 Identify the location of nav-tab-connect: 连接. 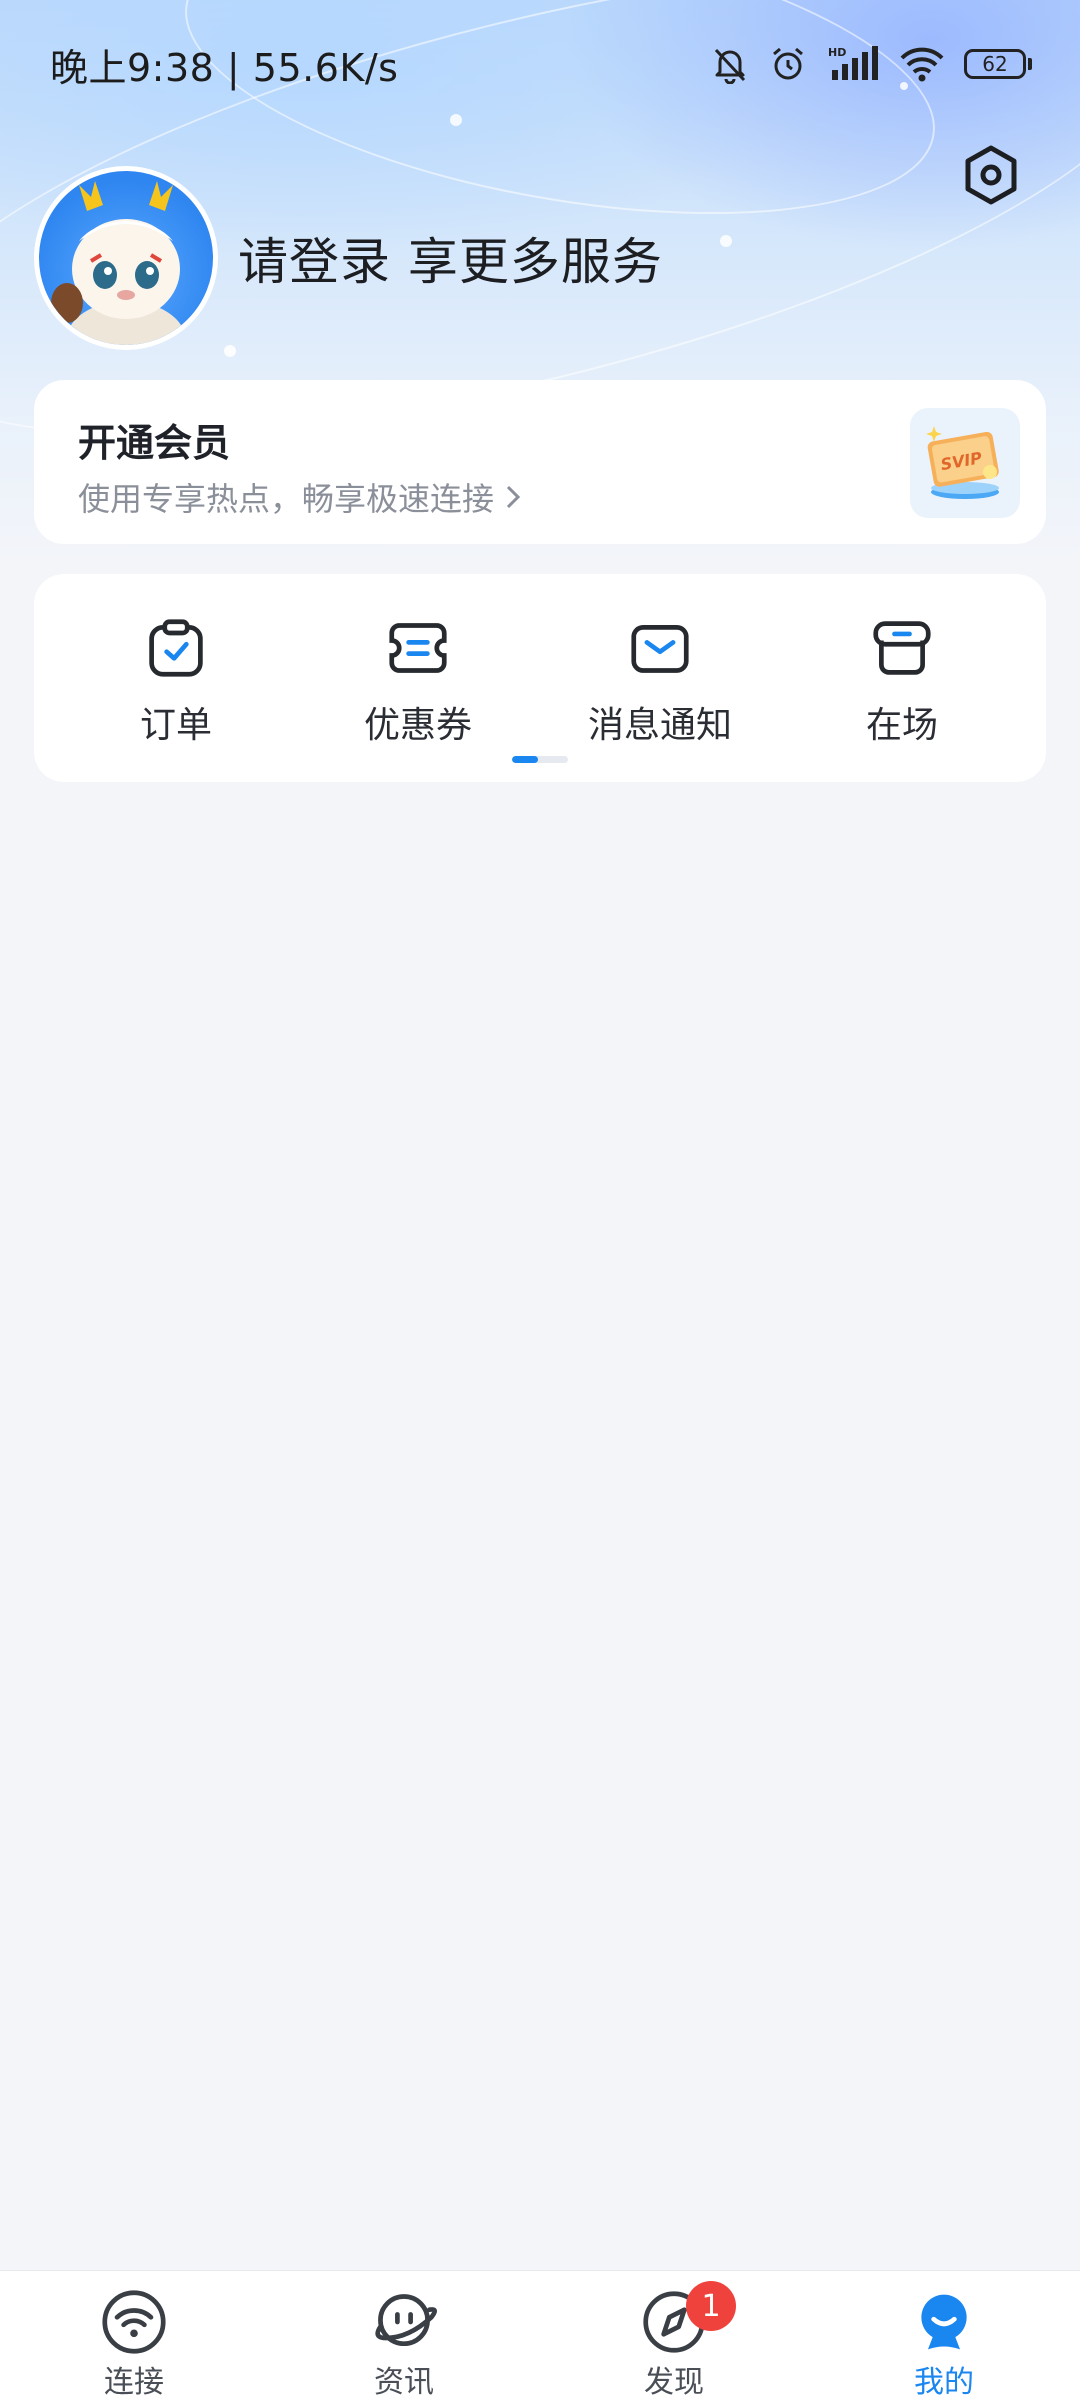
(134, 2335).